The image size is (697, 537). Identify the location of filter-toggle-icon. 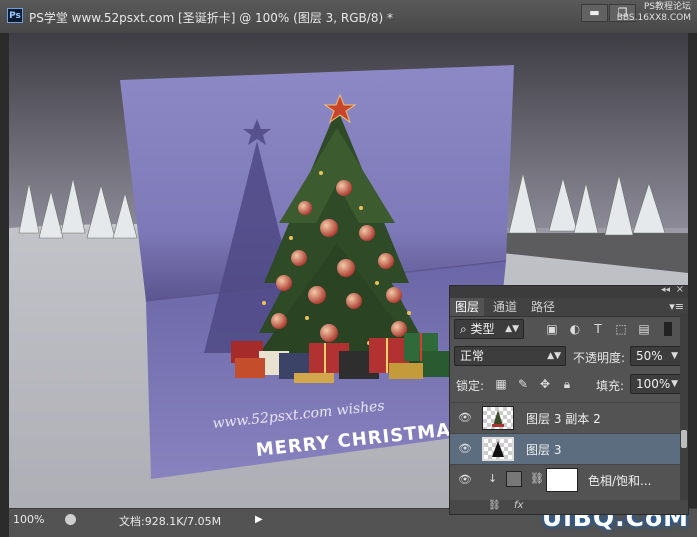
(668, 329).